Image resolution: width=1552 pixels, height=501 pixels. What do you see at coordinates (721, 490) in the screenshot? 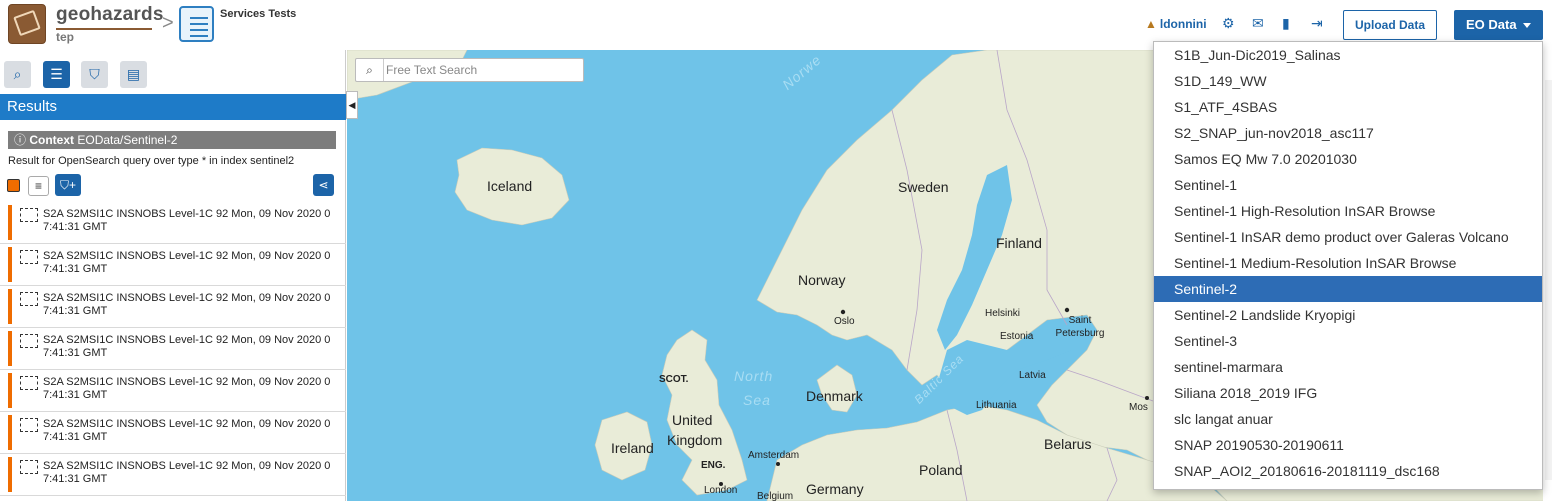
I see `london-label: London` at bounding box center [721, 490].